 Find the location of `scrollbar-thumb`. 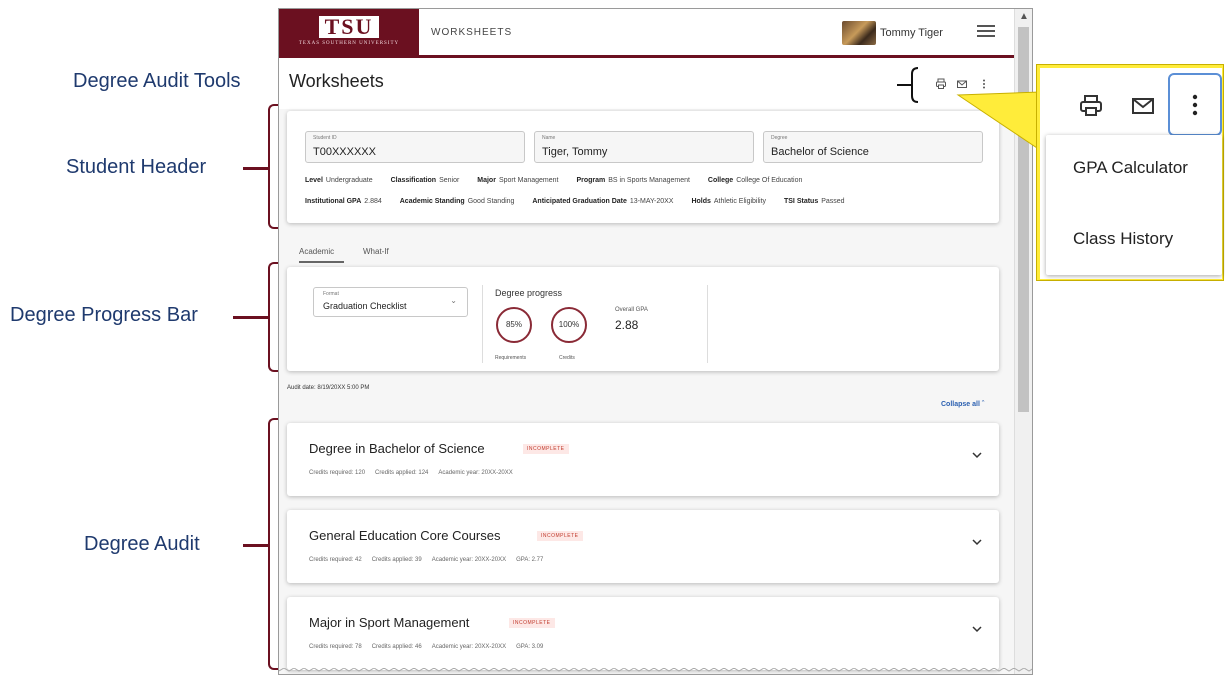

scrollbar-thumb is located at coordinates (1023, 219).